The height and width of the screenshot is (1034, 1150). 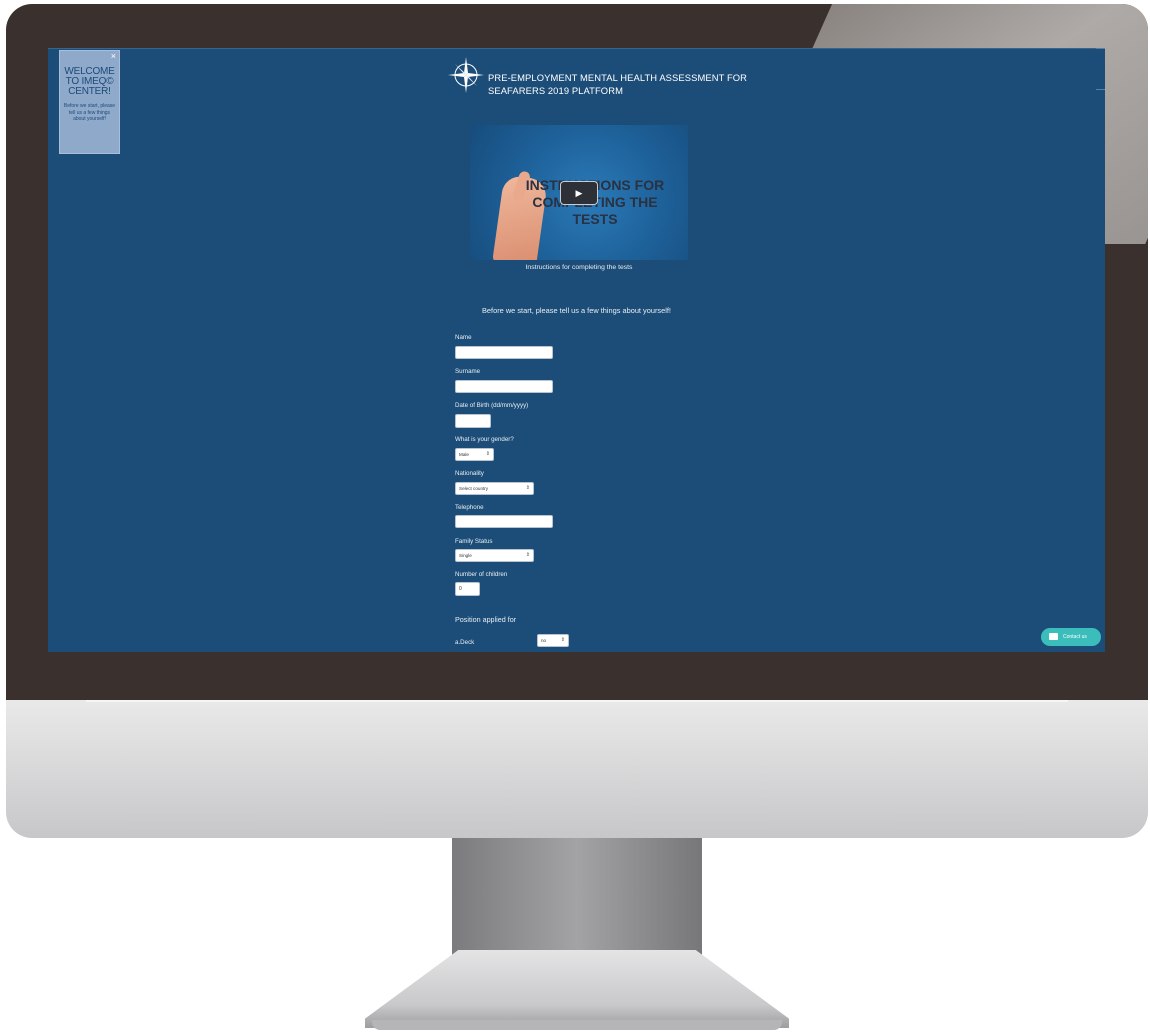 What do you see at coordinates (473, 421) in the screenshot?
I see `dob-input` at bounding box center [473, 421].